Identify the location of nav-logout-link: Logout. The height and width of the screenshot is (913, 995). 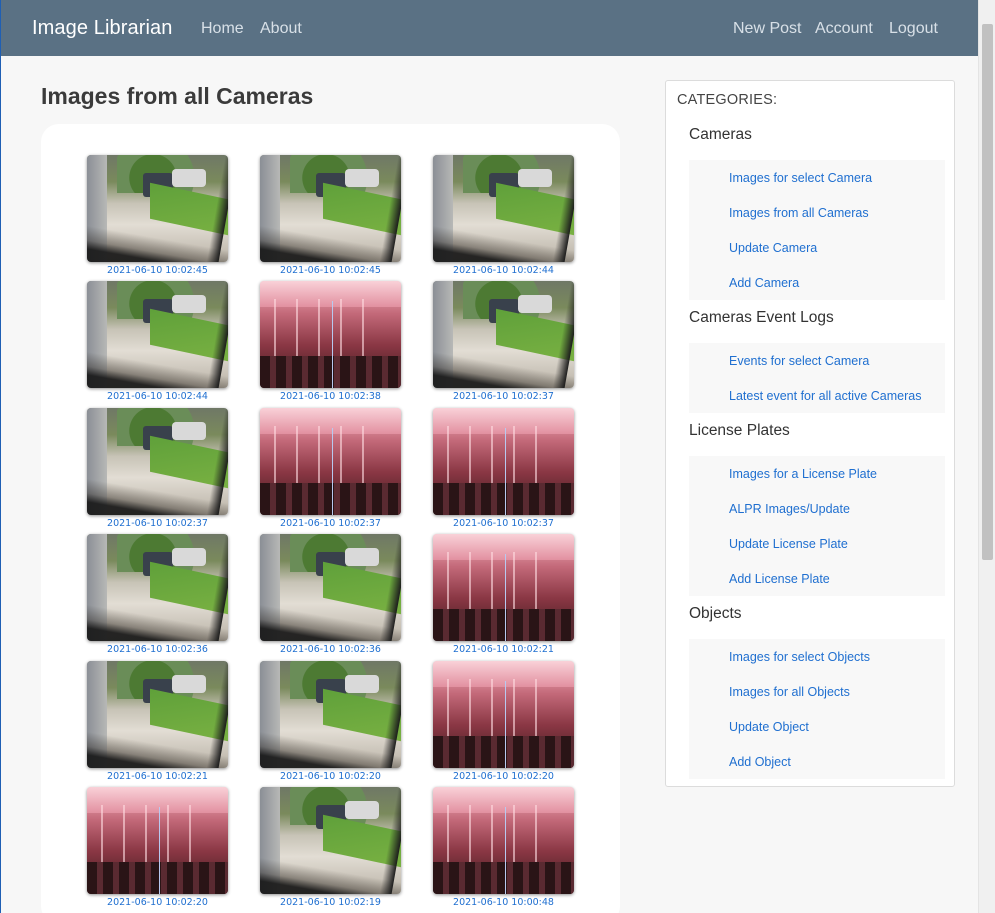
(913, 29).